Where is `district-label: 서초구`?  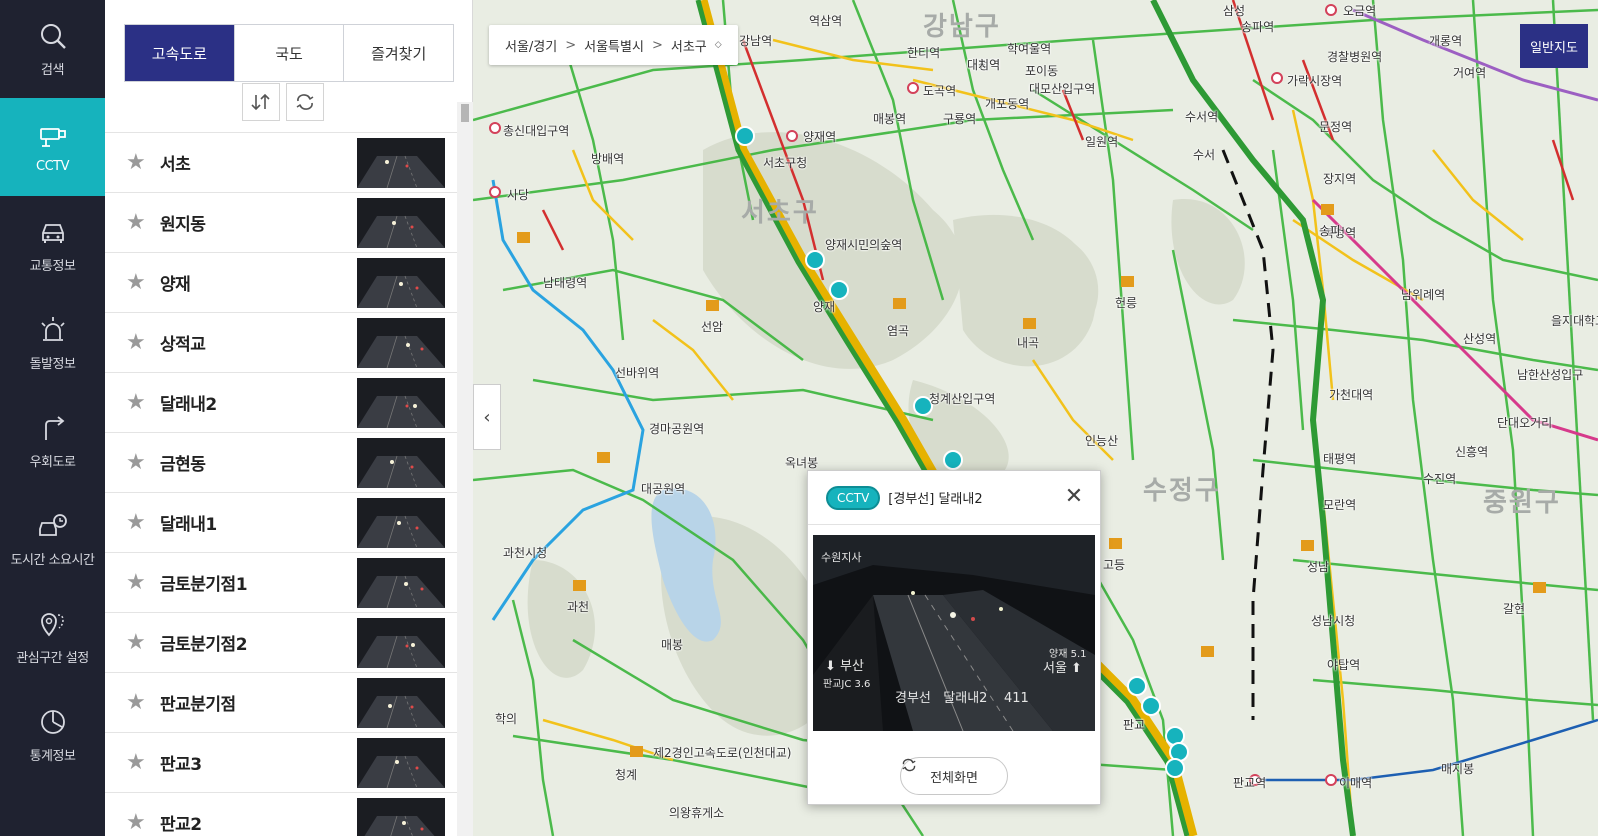 district-label: 서초구 is located at coordinates (780, 213).